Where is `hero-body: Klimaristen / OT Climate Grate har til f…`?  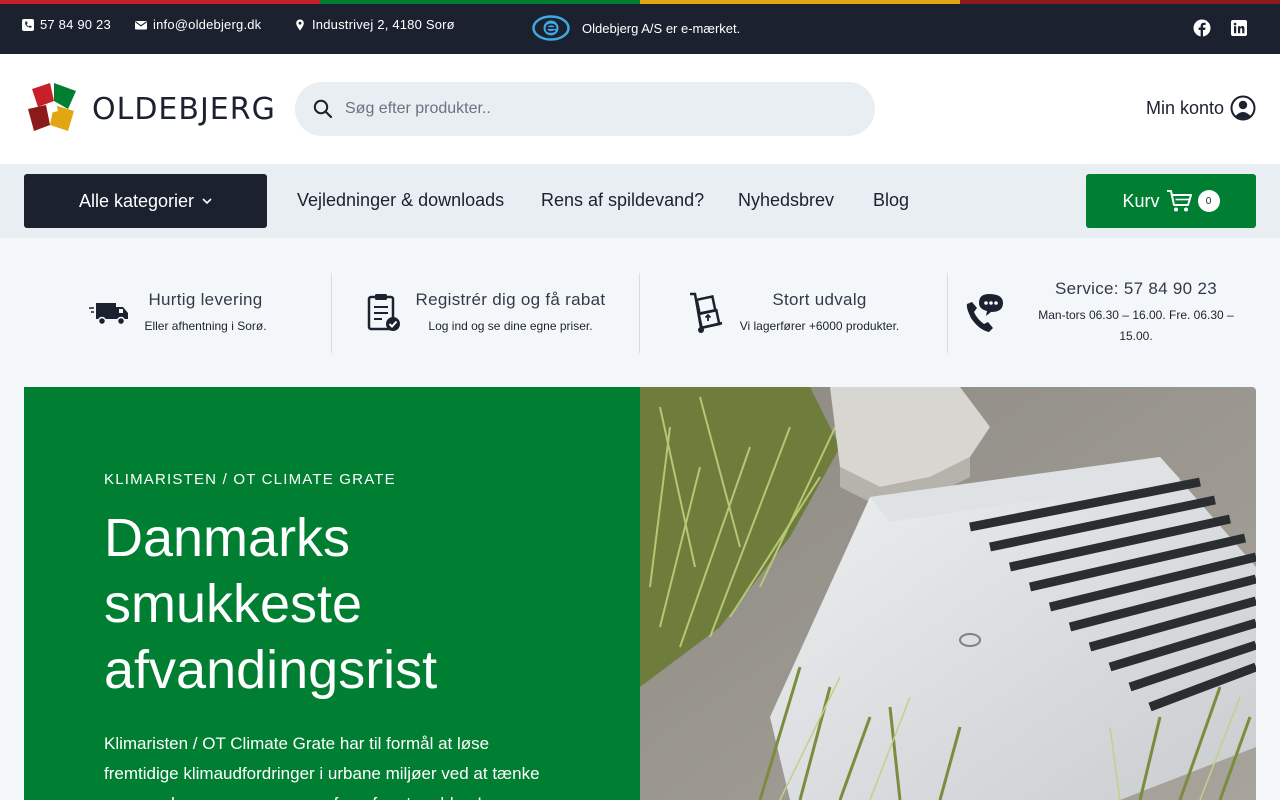
hero-body: Klimaristen / OT Climate Grate har til f… is located at coordinates (322, 767).